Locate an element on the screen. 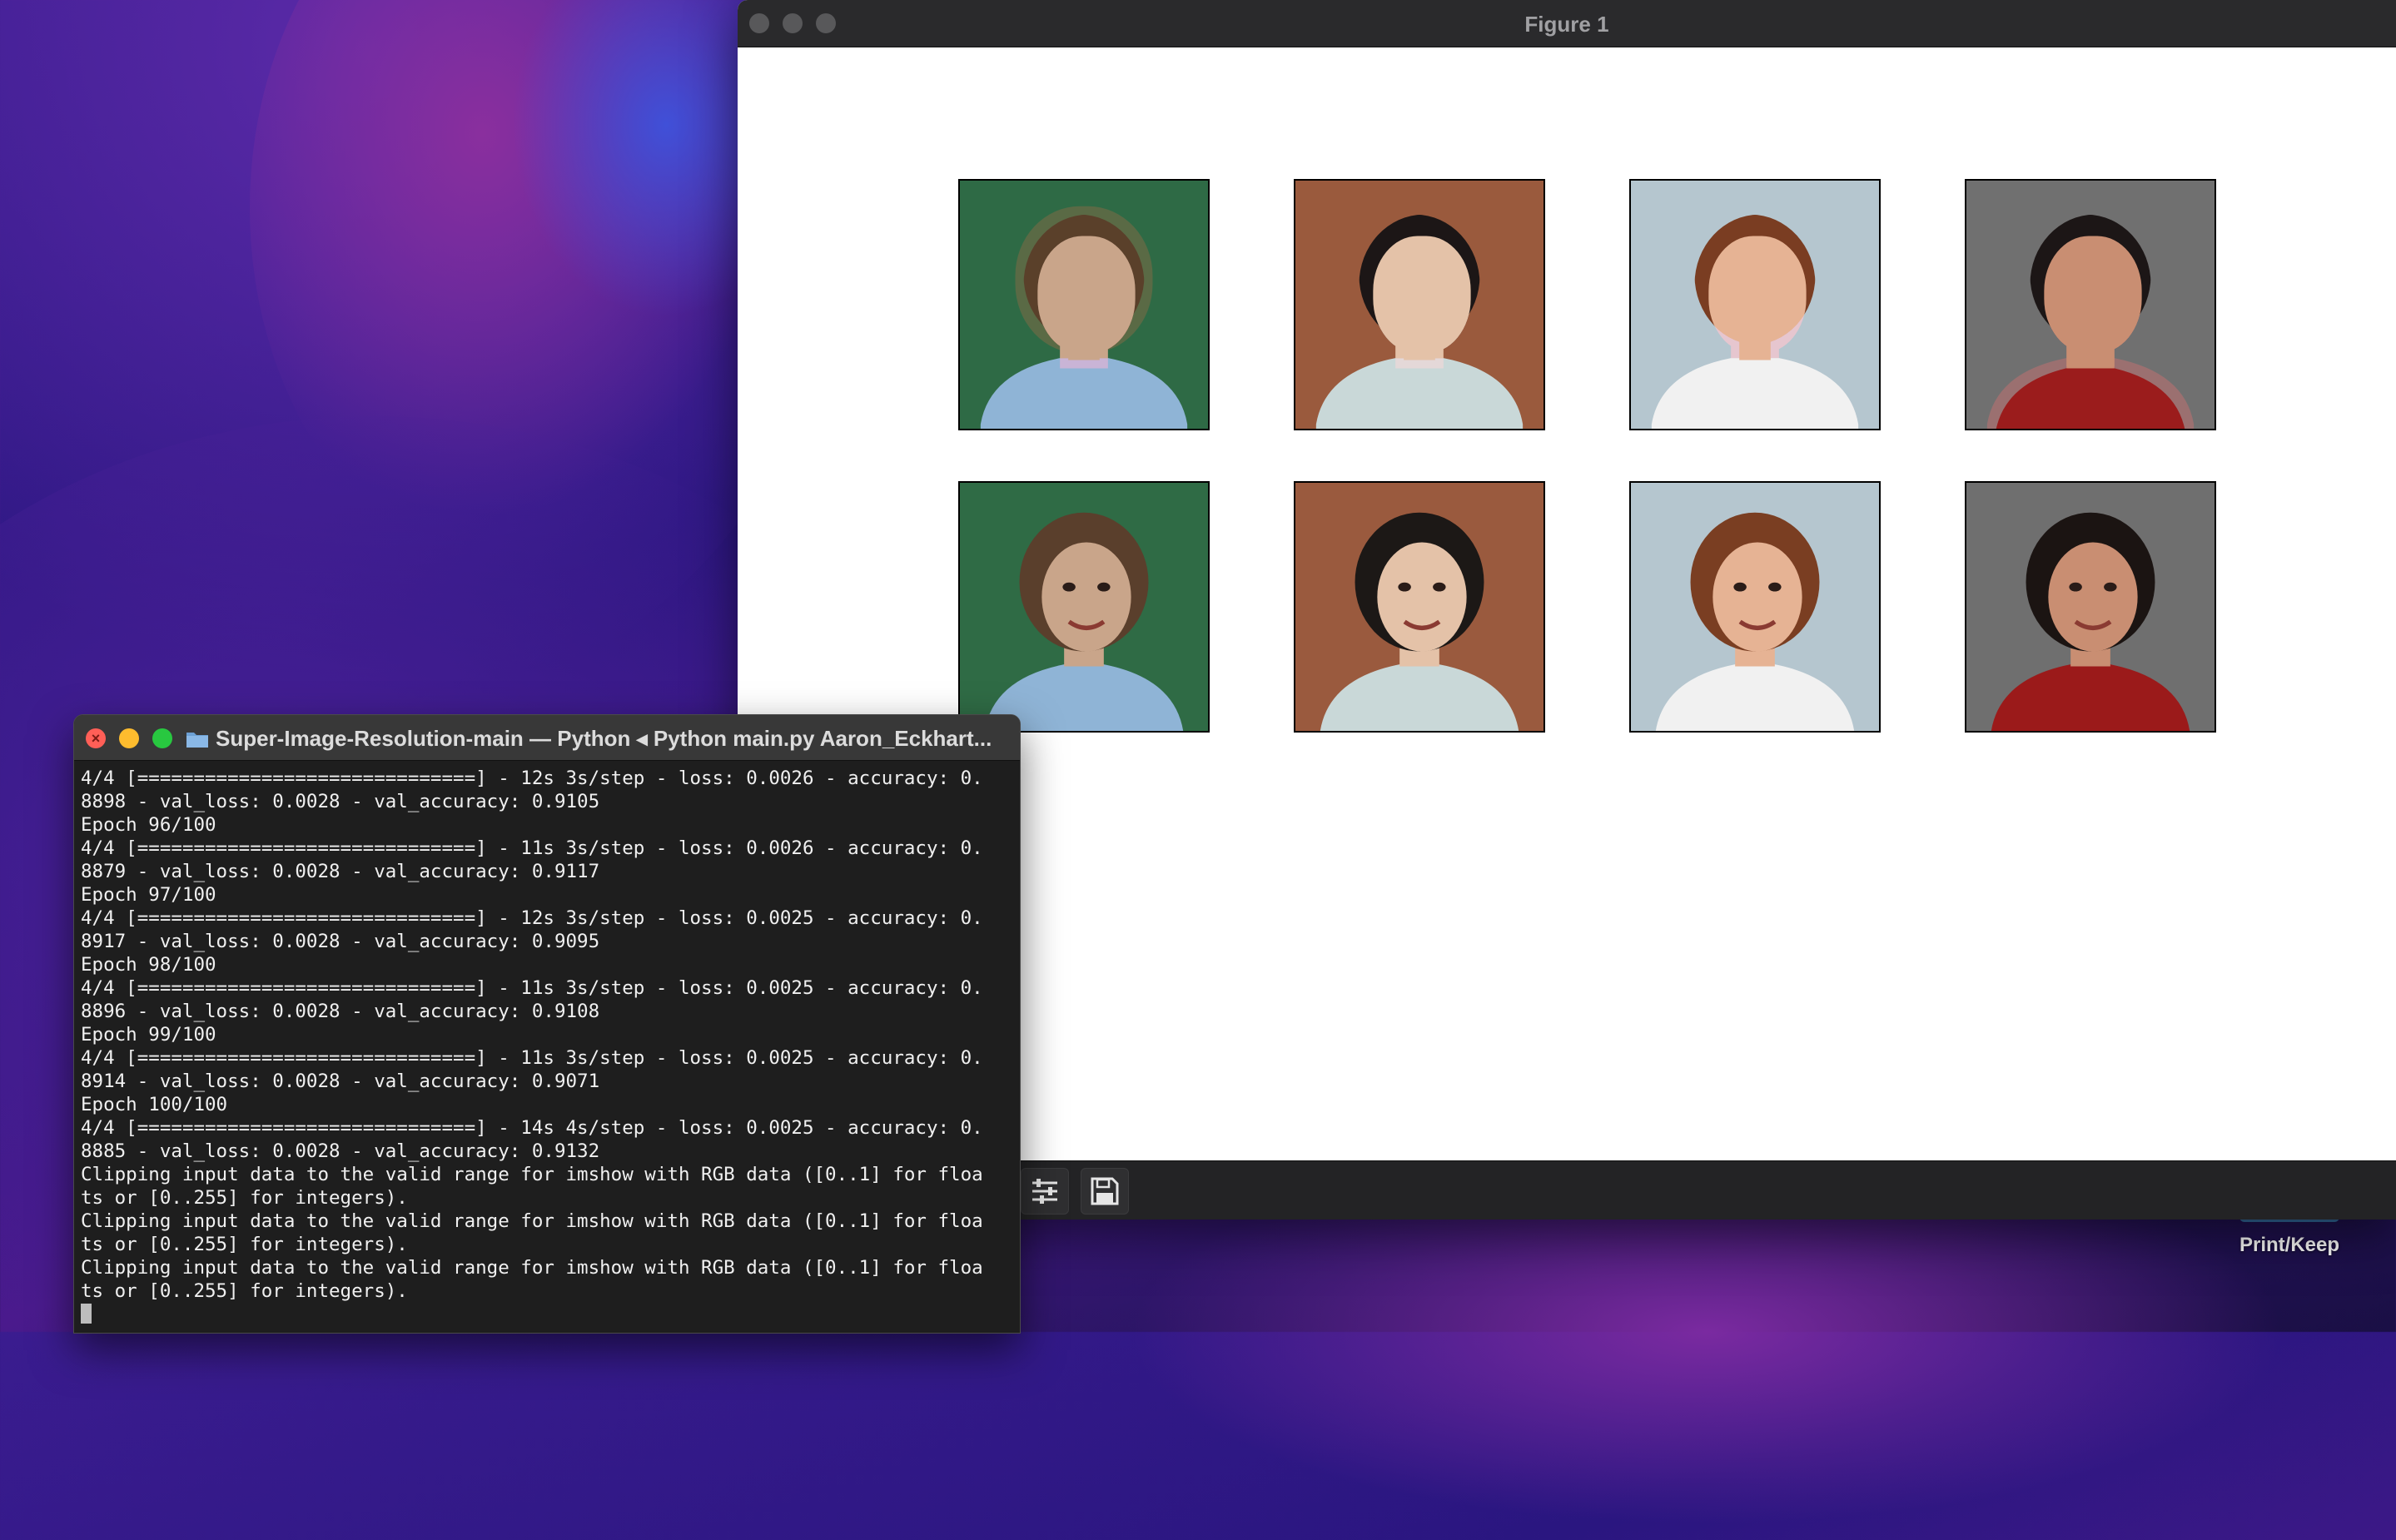 The height and width of the screenshot is (1540, 2396). close-button: × is located at coordinates (96, 738).